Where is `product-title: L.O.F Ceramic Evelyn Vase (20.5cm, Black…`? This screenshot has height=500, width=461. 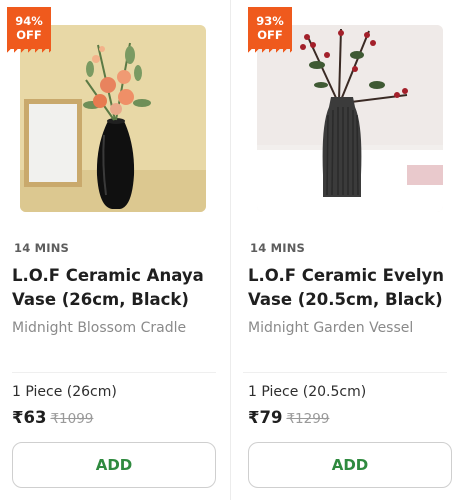
product-title: L.O.F Ceramic Evelyn Vase (20.5cm, Black… is located at coordinates (350, 288).